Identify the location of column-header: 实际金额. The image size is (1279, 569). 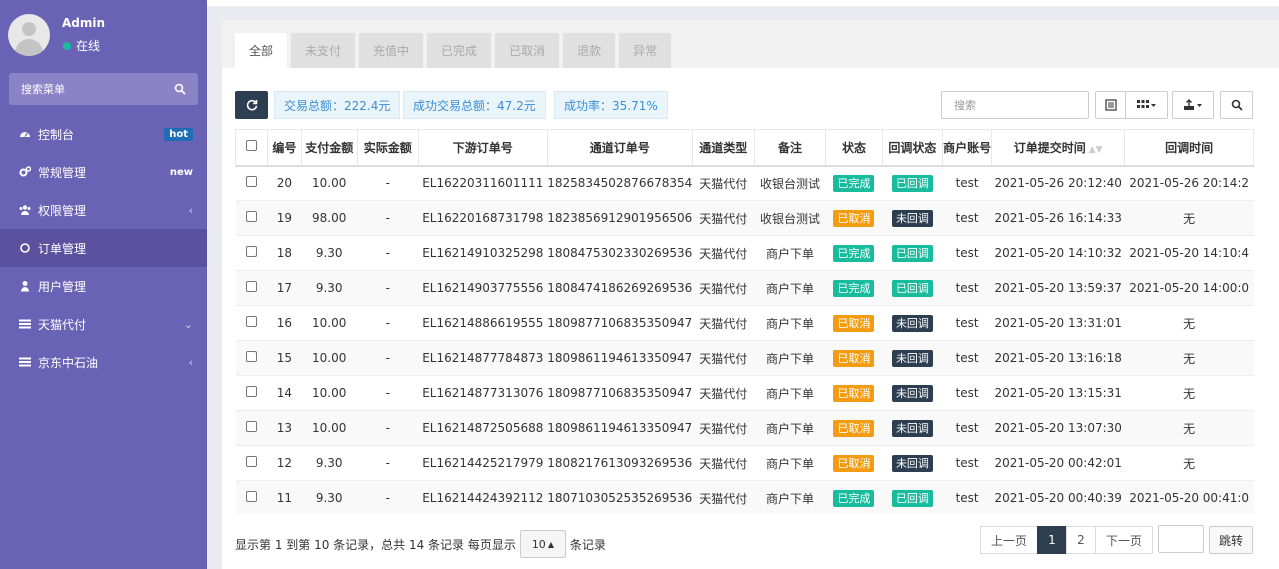
(387, 148).